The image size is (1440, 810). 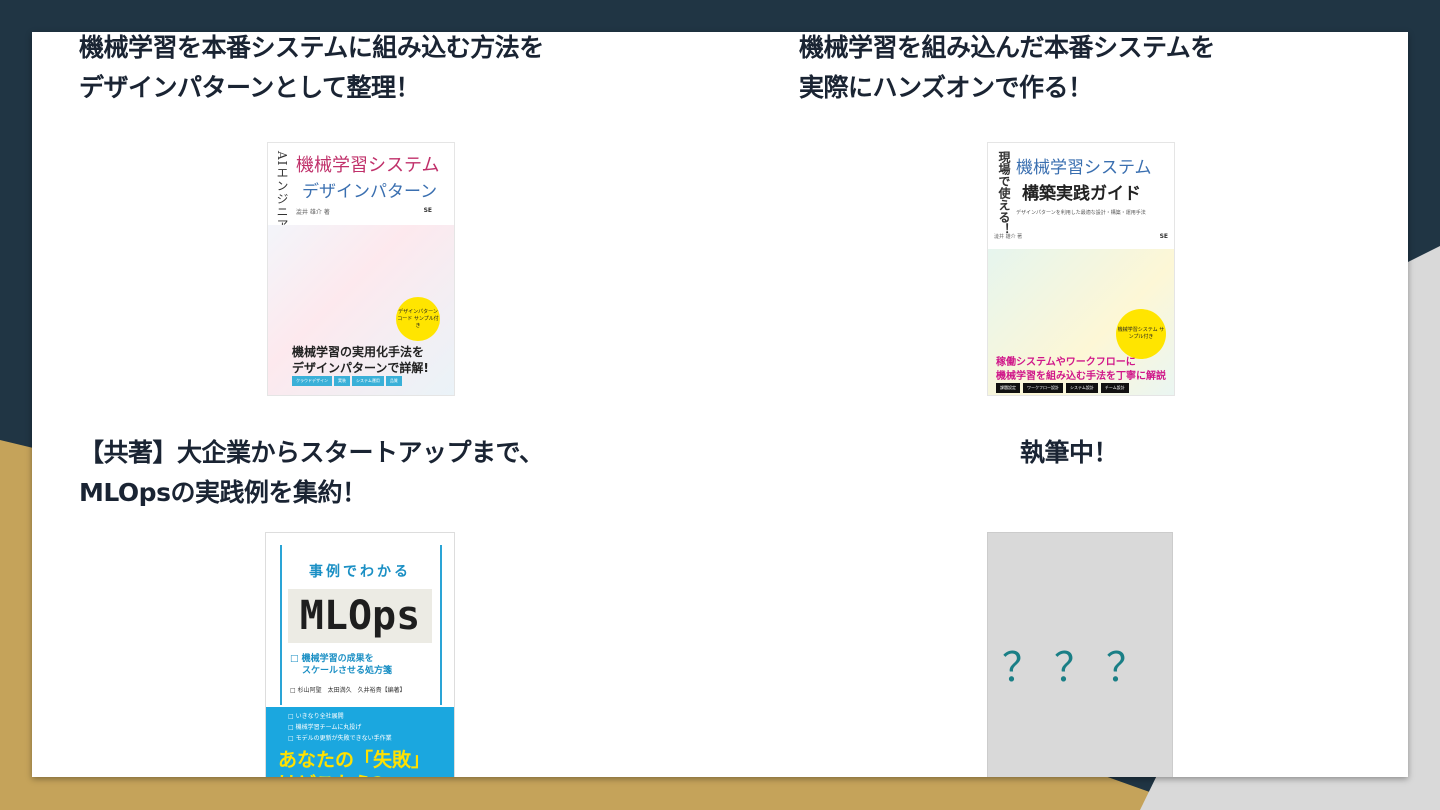 I want to click on heading-line: 機械学習を組み込んだ本番システムを, so click(x=1007, y=47).